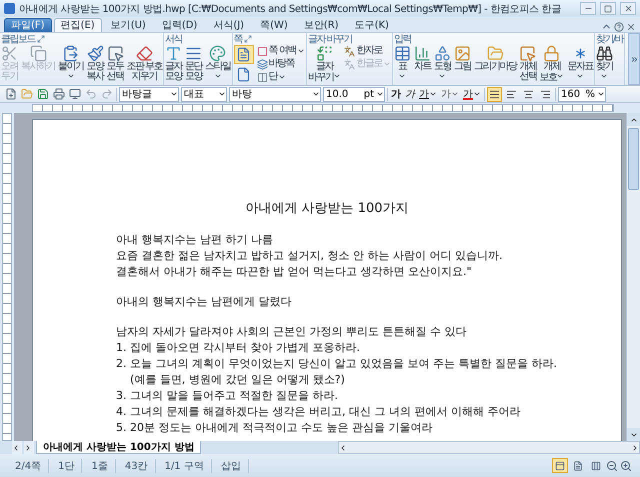  Describe the element at coordinates (119, 447) in the screenshot. I see `document-tab: 아내에게 사랑받는 100가지 방법` at that location.